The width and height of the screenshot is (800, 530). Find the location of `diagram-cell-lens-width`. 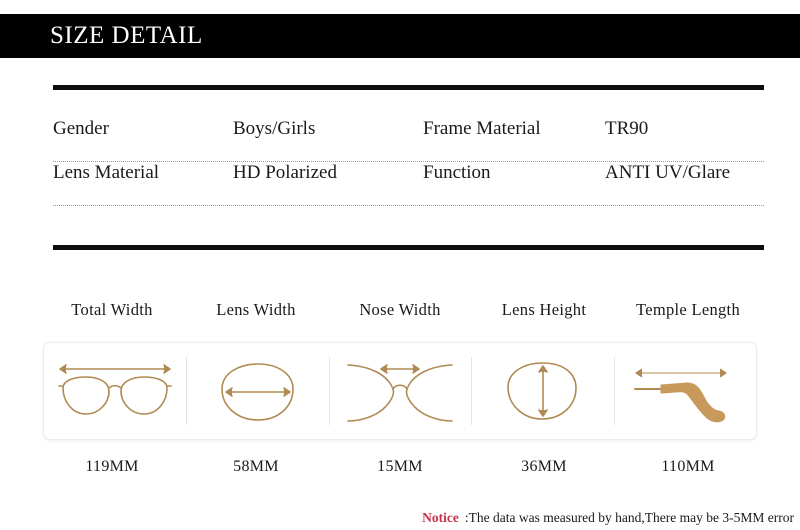

diagram-cell-lens-width is located at coordinates (257, 391).